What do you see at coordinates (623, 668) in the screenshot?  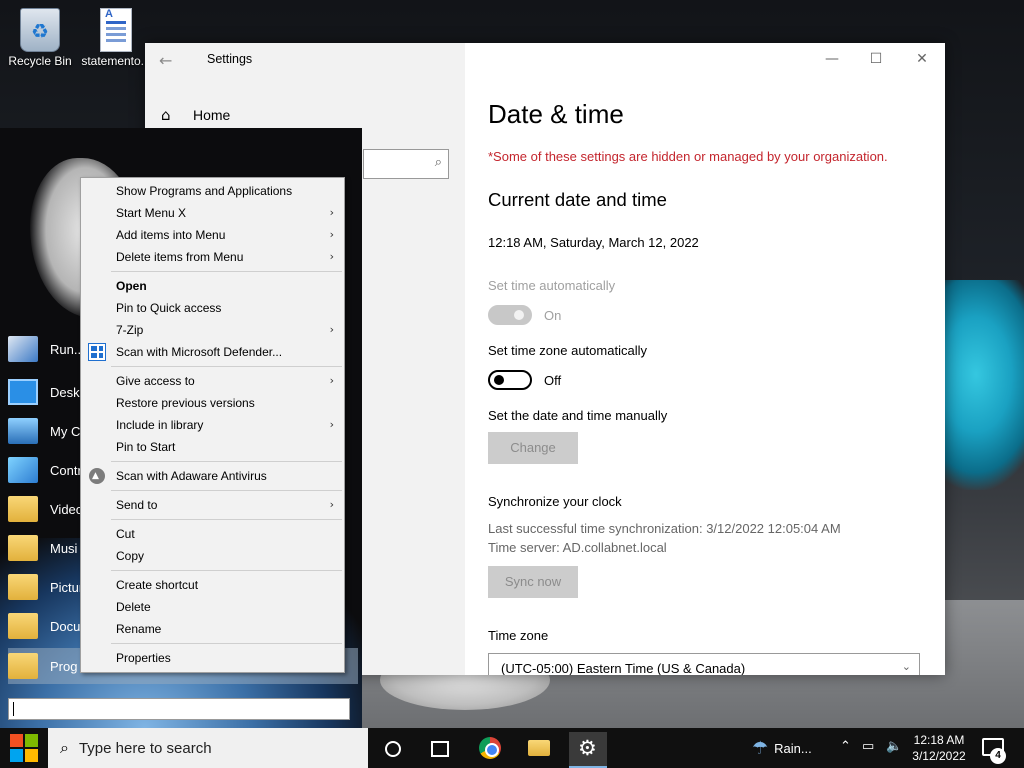 I see `time-zone-value: (UTC-05:00) Eastern Time (US & Canada)` at bounding box center [623, 668].